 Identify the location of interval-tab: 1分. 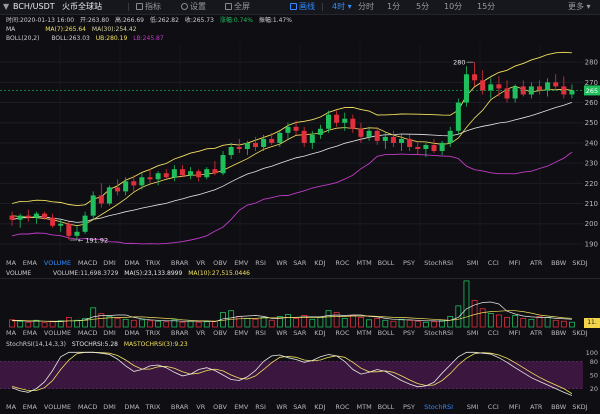
(393, 7).